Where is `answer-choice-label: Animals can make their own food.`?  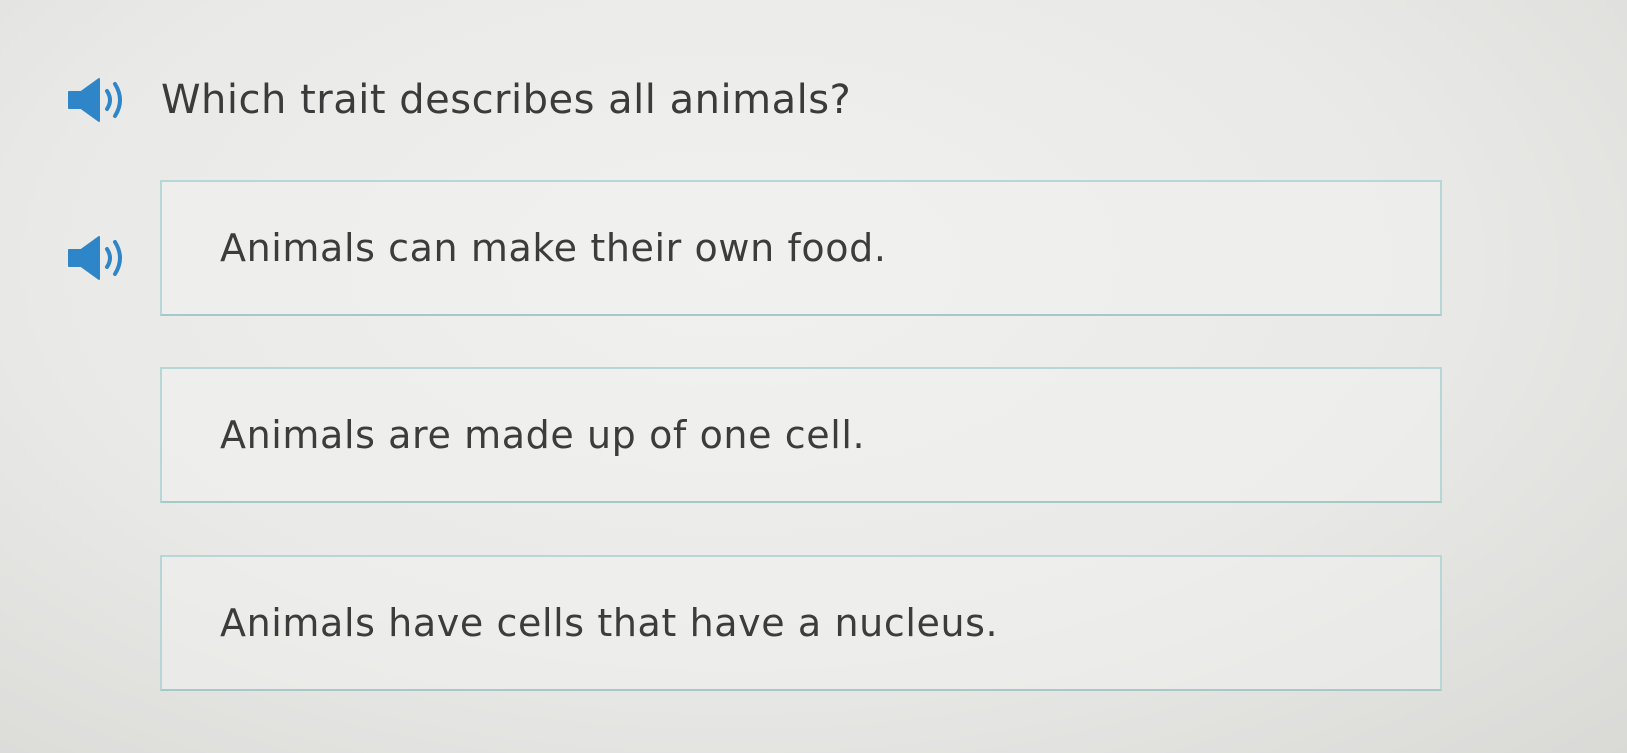
answer-choice-label: Animals can make their own food. is located at coordinates (553, 248).